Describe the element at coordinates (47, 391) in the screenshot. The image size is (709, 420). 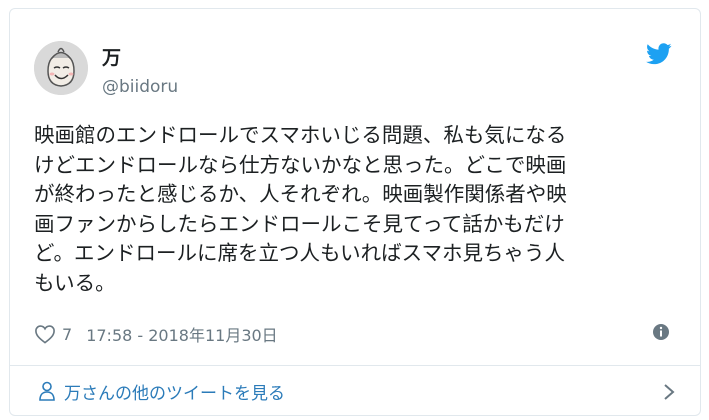
I see `person-icon` at that location.